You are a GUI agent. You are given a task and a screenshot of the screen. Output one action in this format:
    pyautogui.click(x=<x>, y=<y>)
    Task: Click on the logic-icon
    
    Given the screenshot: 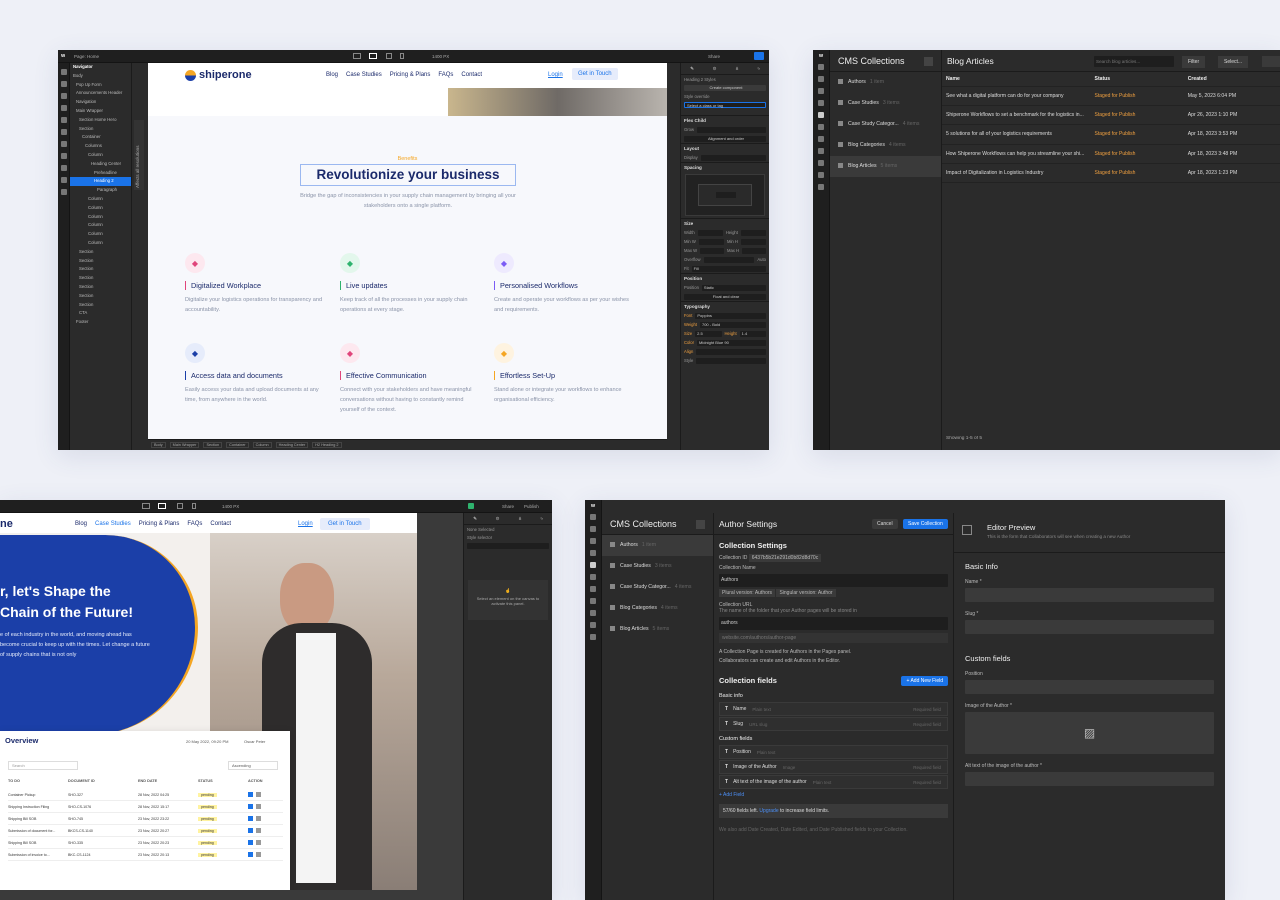 What is the action you would take?
    pyautogui.click(x=593, y=613)
    